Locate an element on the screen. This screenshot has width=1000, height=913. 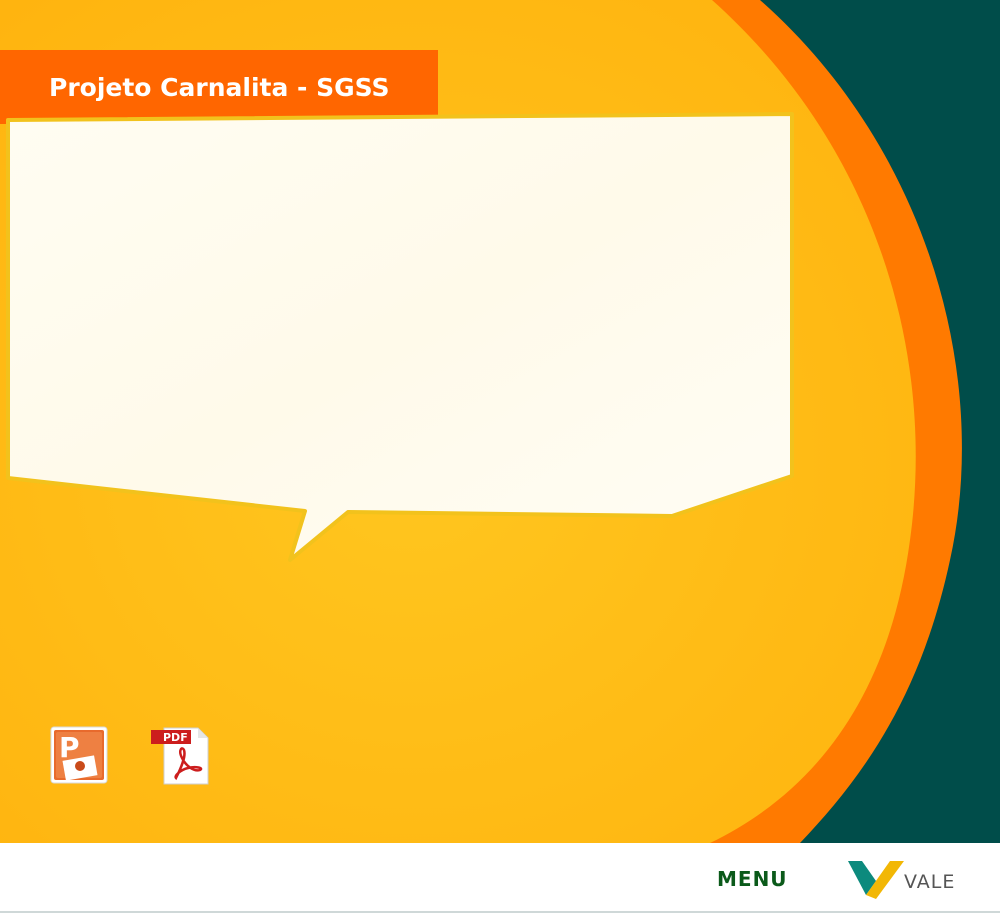
vale-logo: VALE is located at coordinates (906, 878).